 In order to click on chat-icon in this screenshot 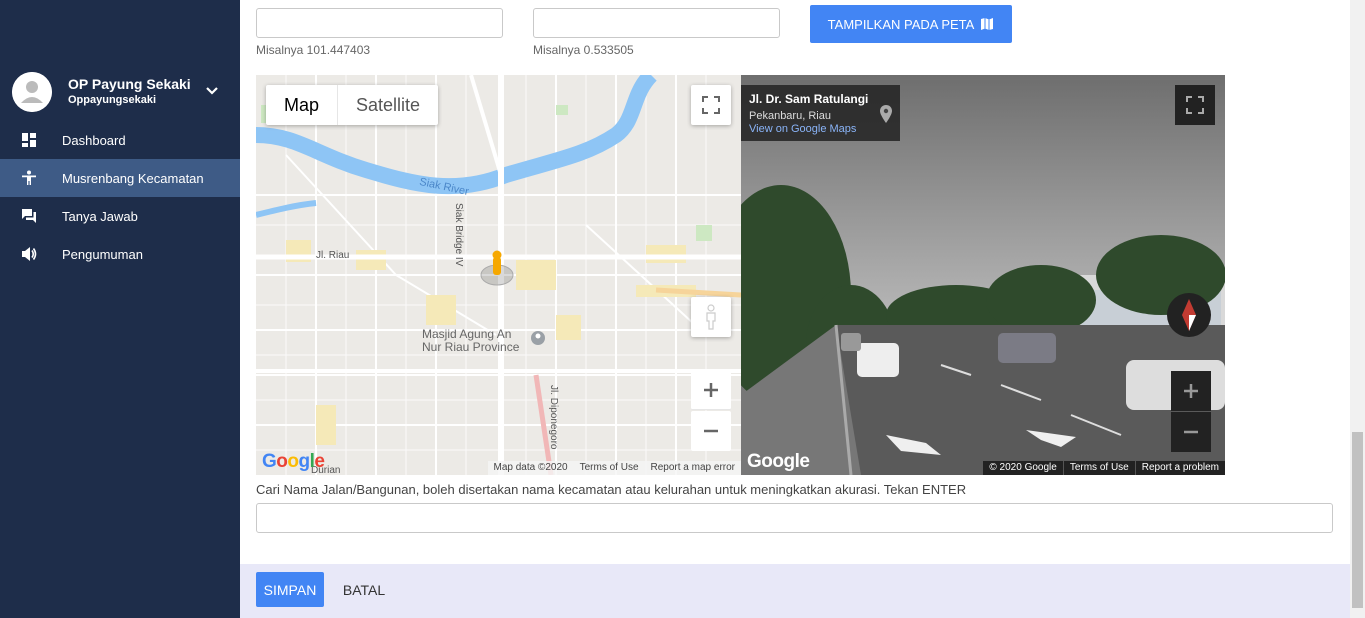, I will do `click(29, 216)`.